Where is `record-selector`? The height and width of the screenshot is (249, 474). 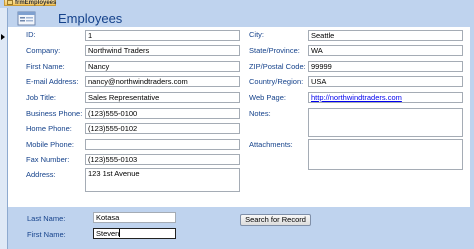 record-selector is located at coordinates (4, 128).